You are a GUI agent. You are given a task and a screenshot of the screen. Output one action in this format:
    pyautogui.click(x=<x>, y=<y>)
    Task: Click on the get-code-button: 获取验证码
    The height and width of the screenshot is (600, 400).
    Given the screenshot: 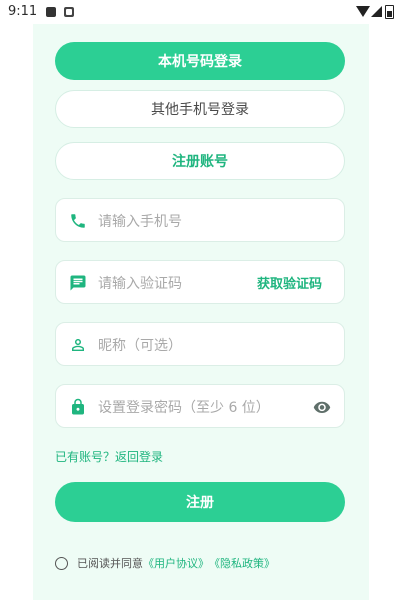 What is the action you would take?
    pyautogui.click(x=289, y=282)
    